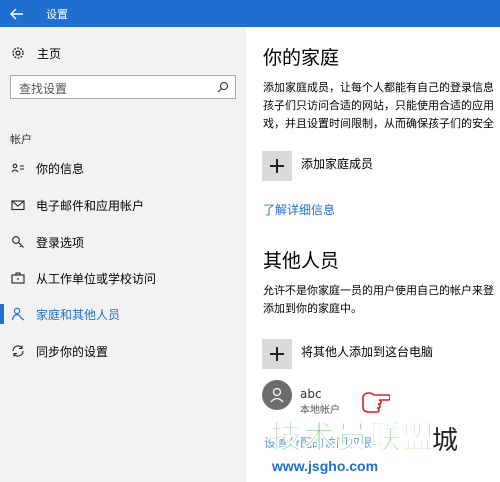 Image resolution: width=500 pixels, height=482 pixels. What do you see at coordinates (123, 87) in the screenshot?
I see `search-input: 查找设置` at bounding box center [123, 87].